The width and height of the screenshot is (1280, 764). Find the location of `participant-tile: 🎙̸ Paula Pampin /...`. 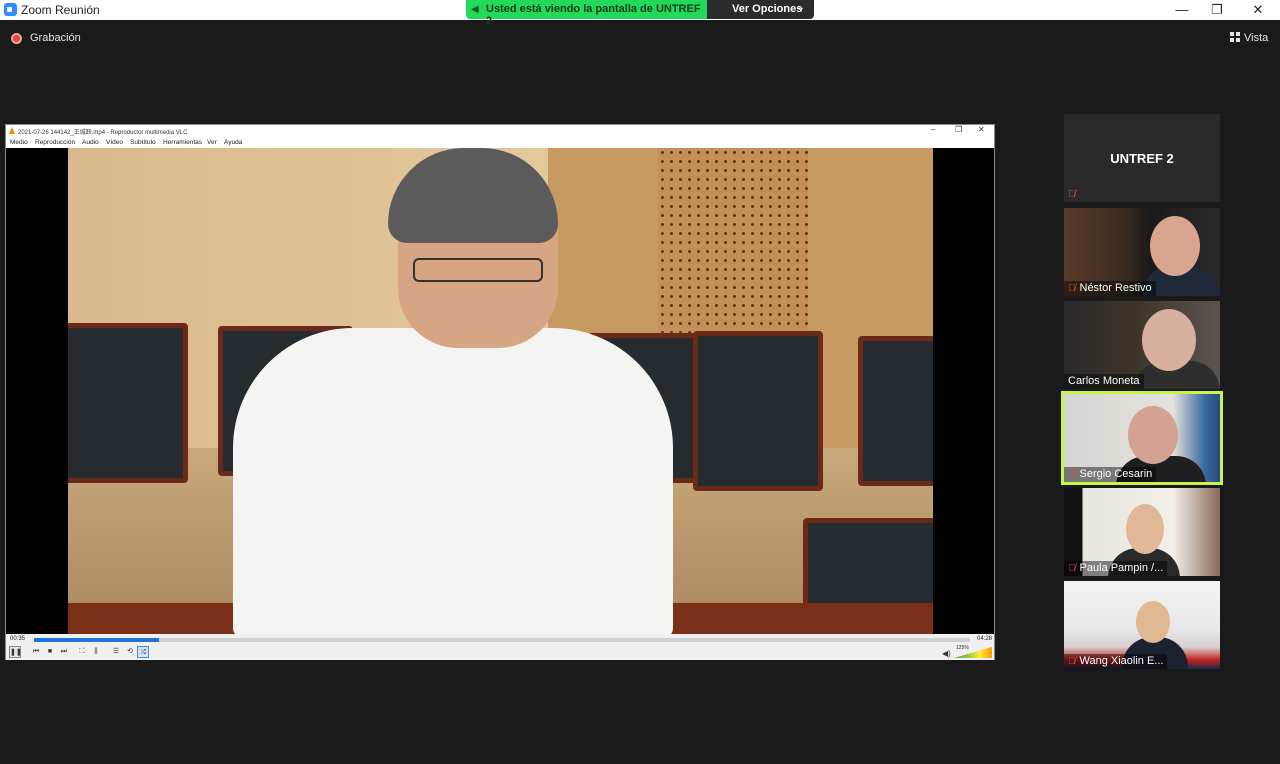

participant-tile: 🎙̸ Paula Pampin /... is located at coordinates (1142, 532).